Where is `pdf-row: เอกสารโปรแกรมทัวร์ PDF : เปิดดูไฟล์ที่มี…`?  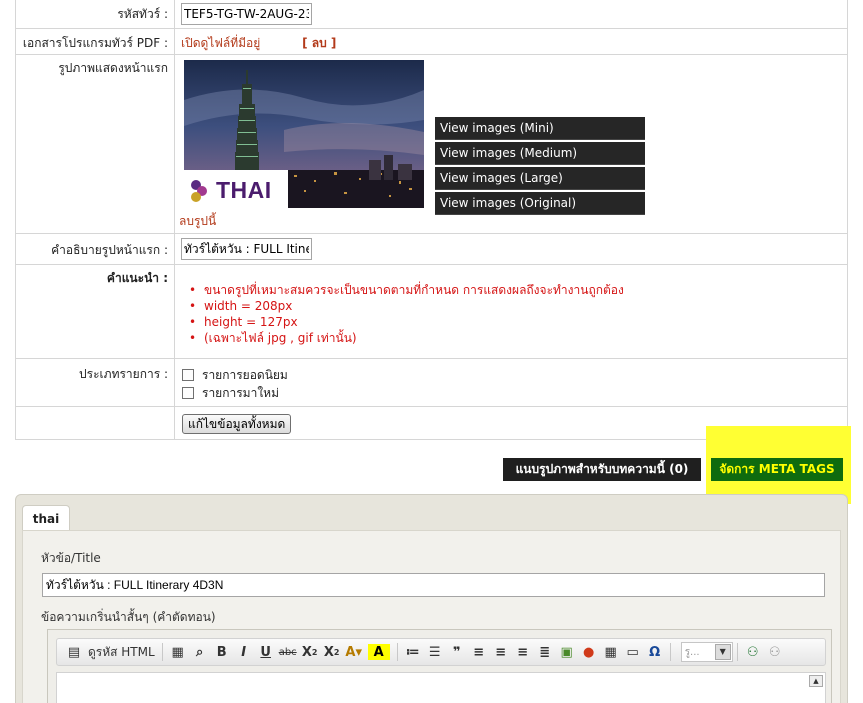 pdf-row: เอกสารโปรแกรมทัวร์ PDF : เปิดดูไฟล์ที่มี… is located at coordinates (431, 42).